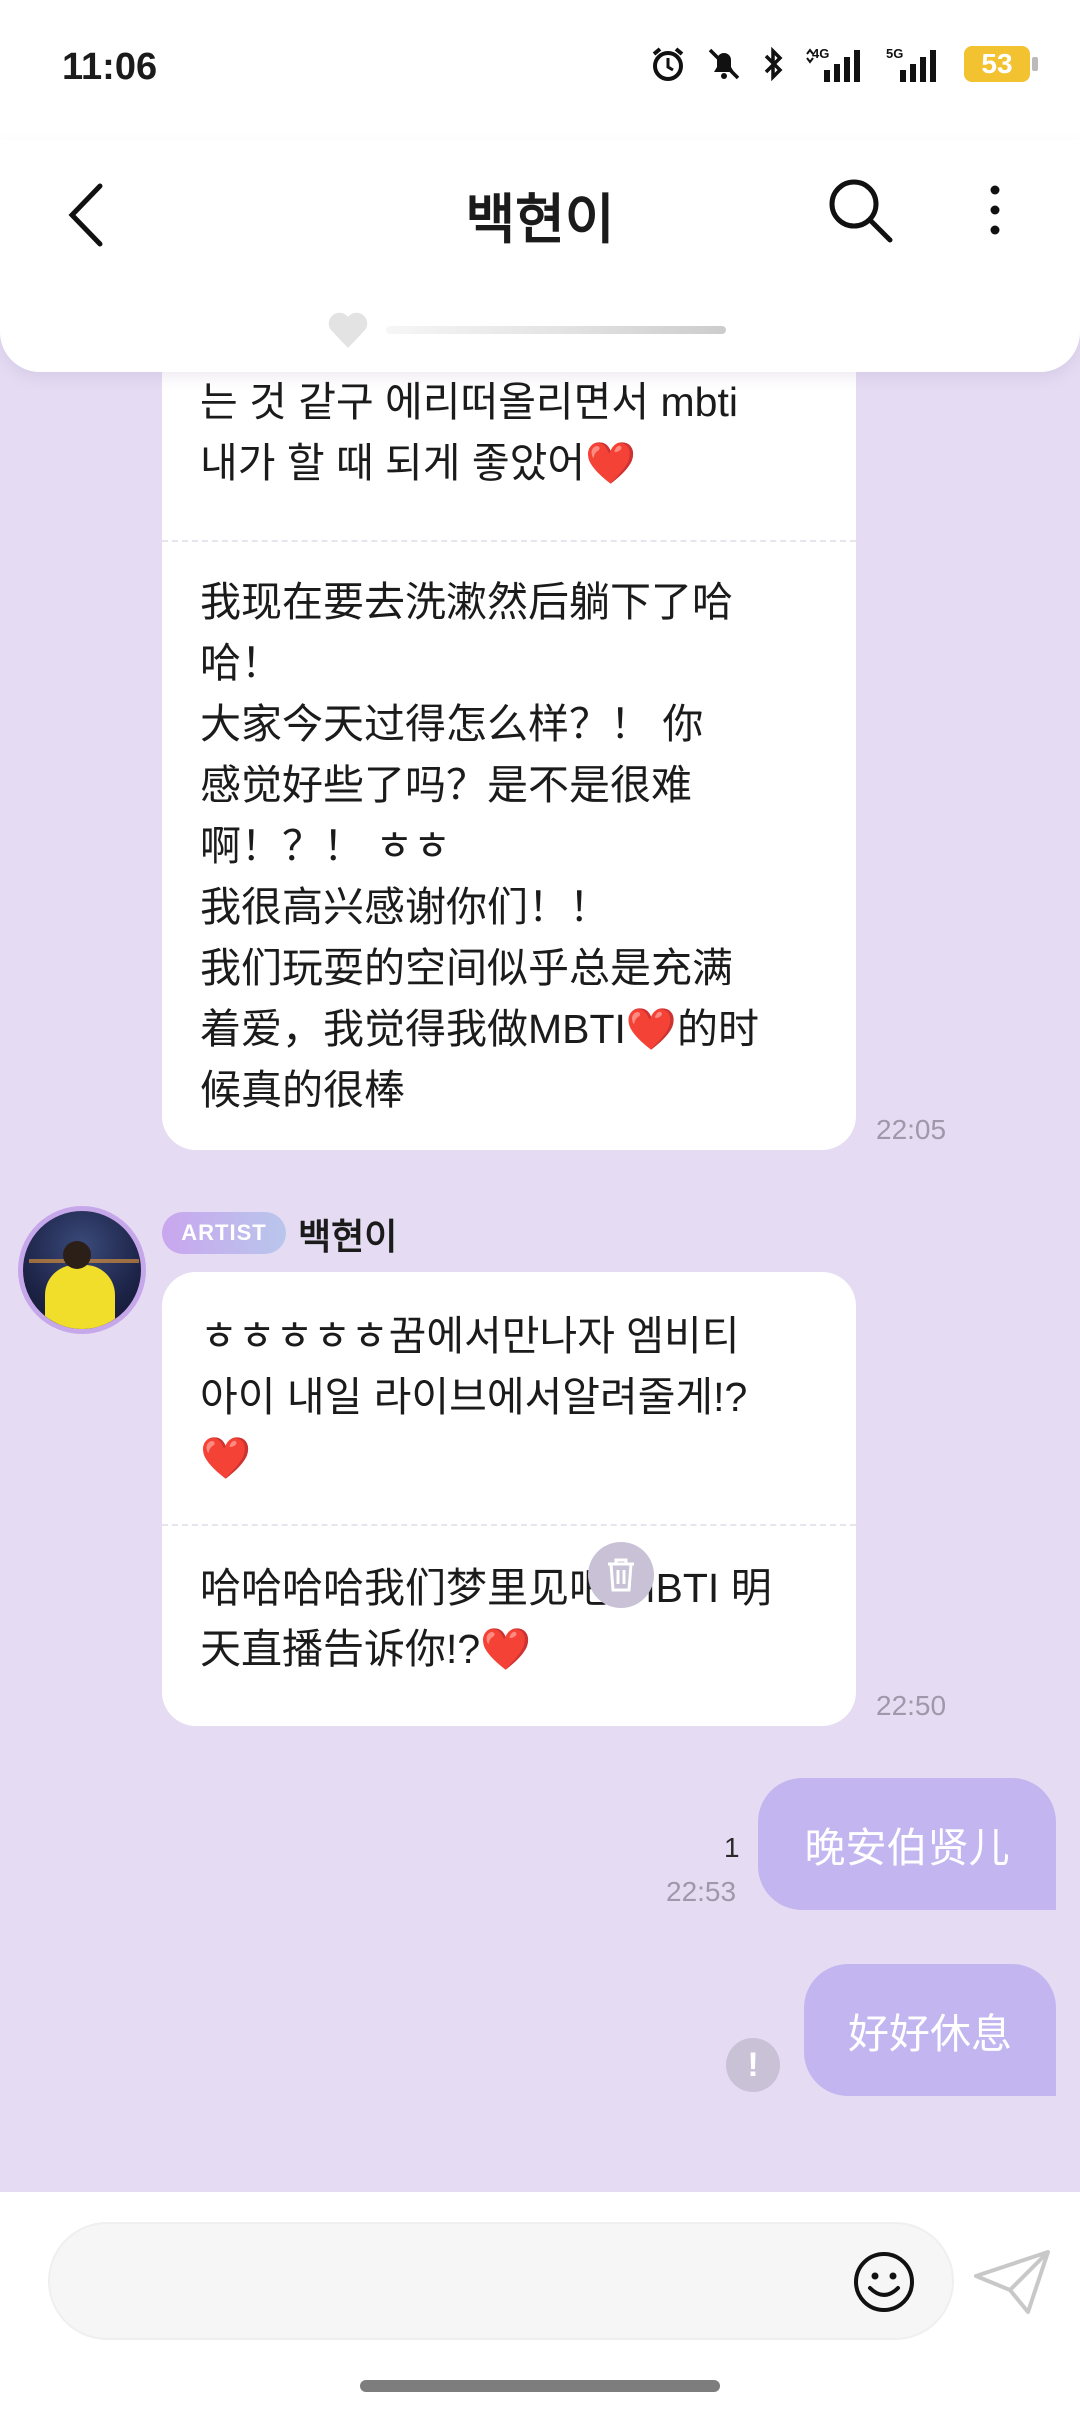 This screenshot has height=2412, width=1080. I want to click on send-icon, so click(1012, 2282).